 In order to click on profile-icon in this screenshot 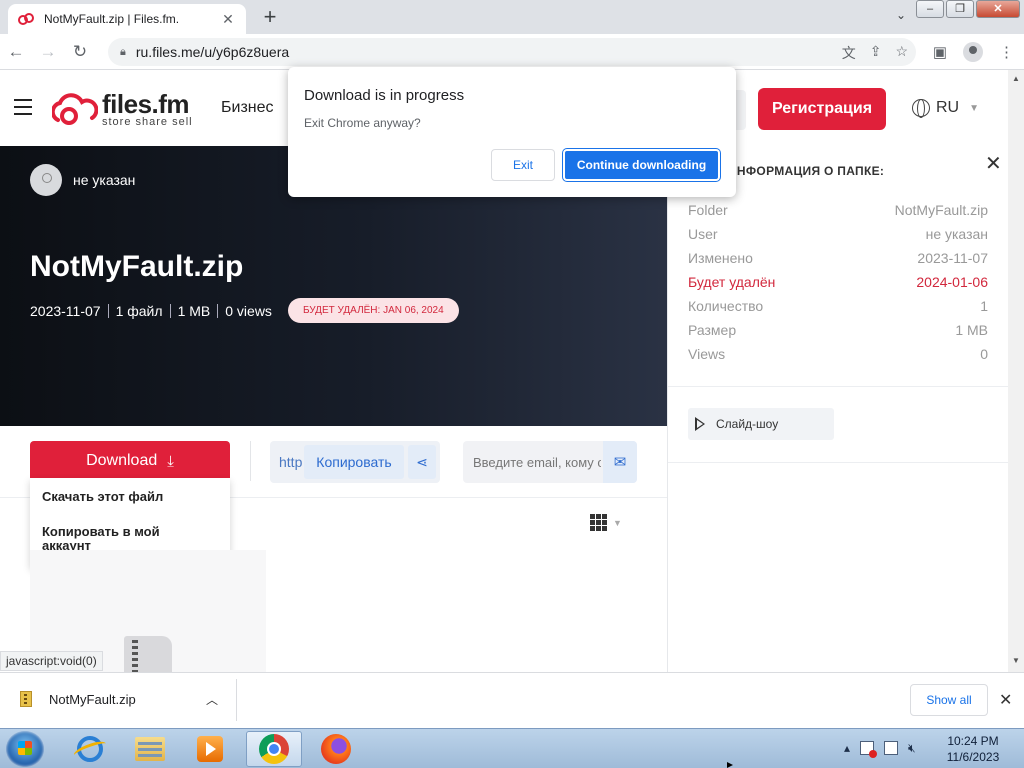, I will do `click(973, 52)`.